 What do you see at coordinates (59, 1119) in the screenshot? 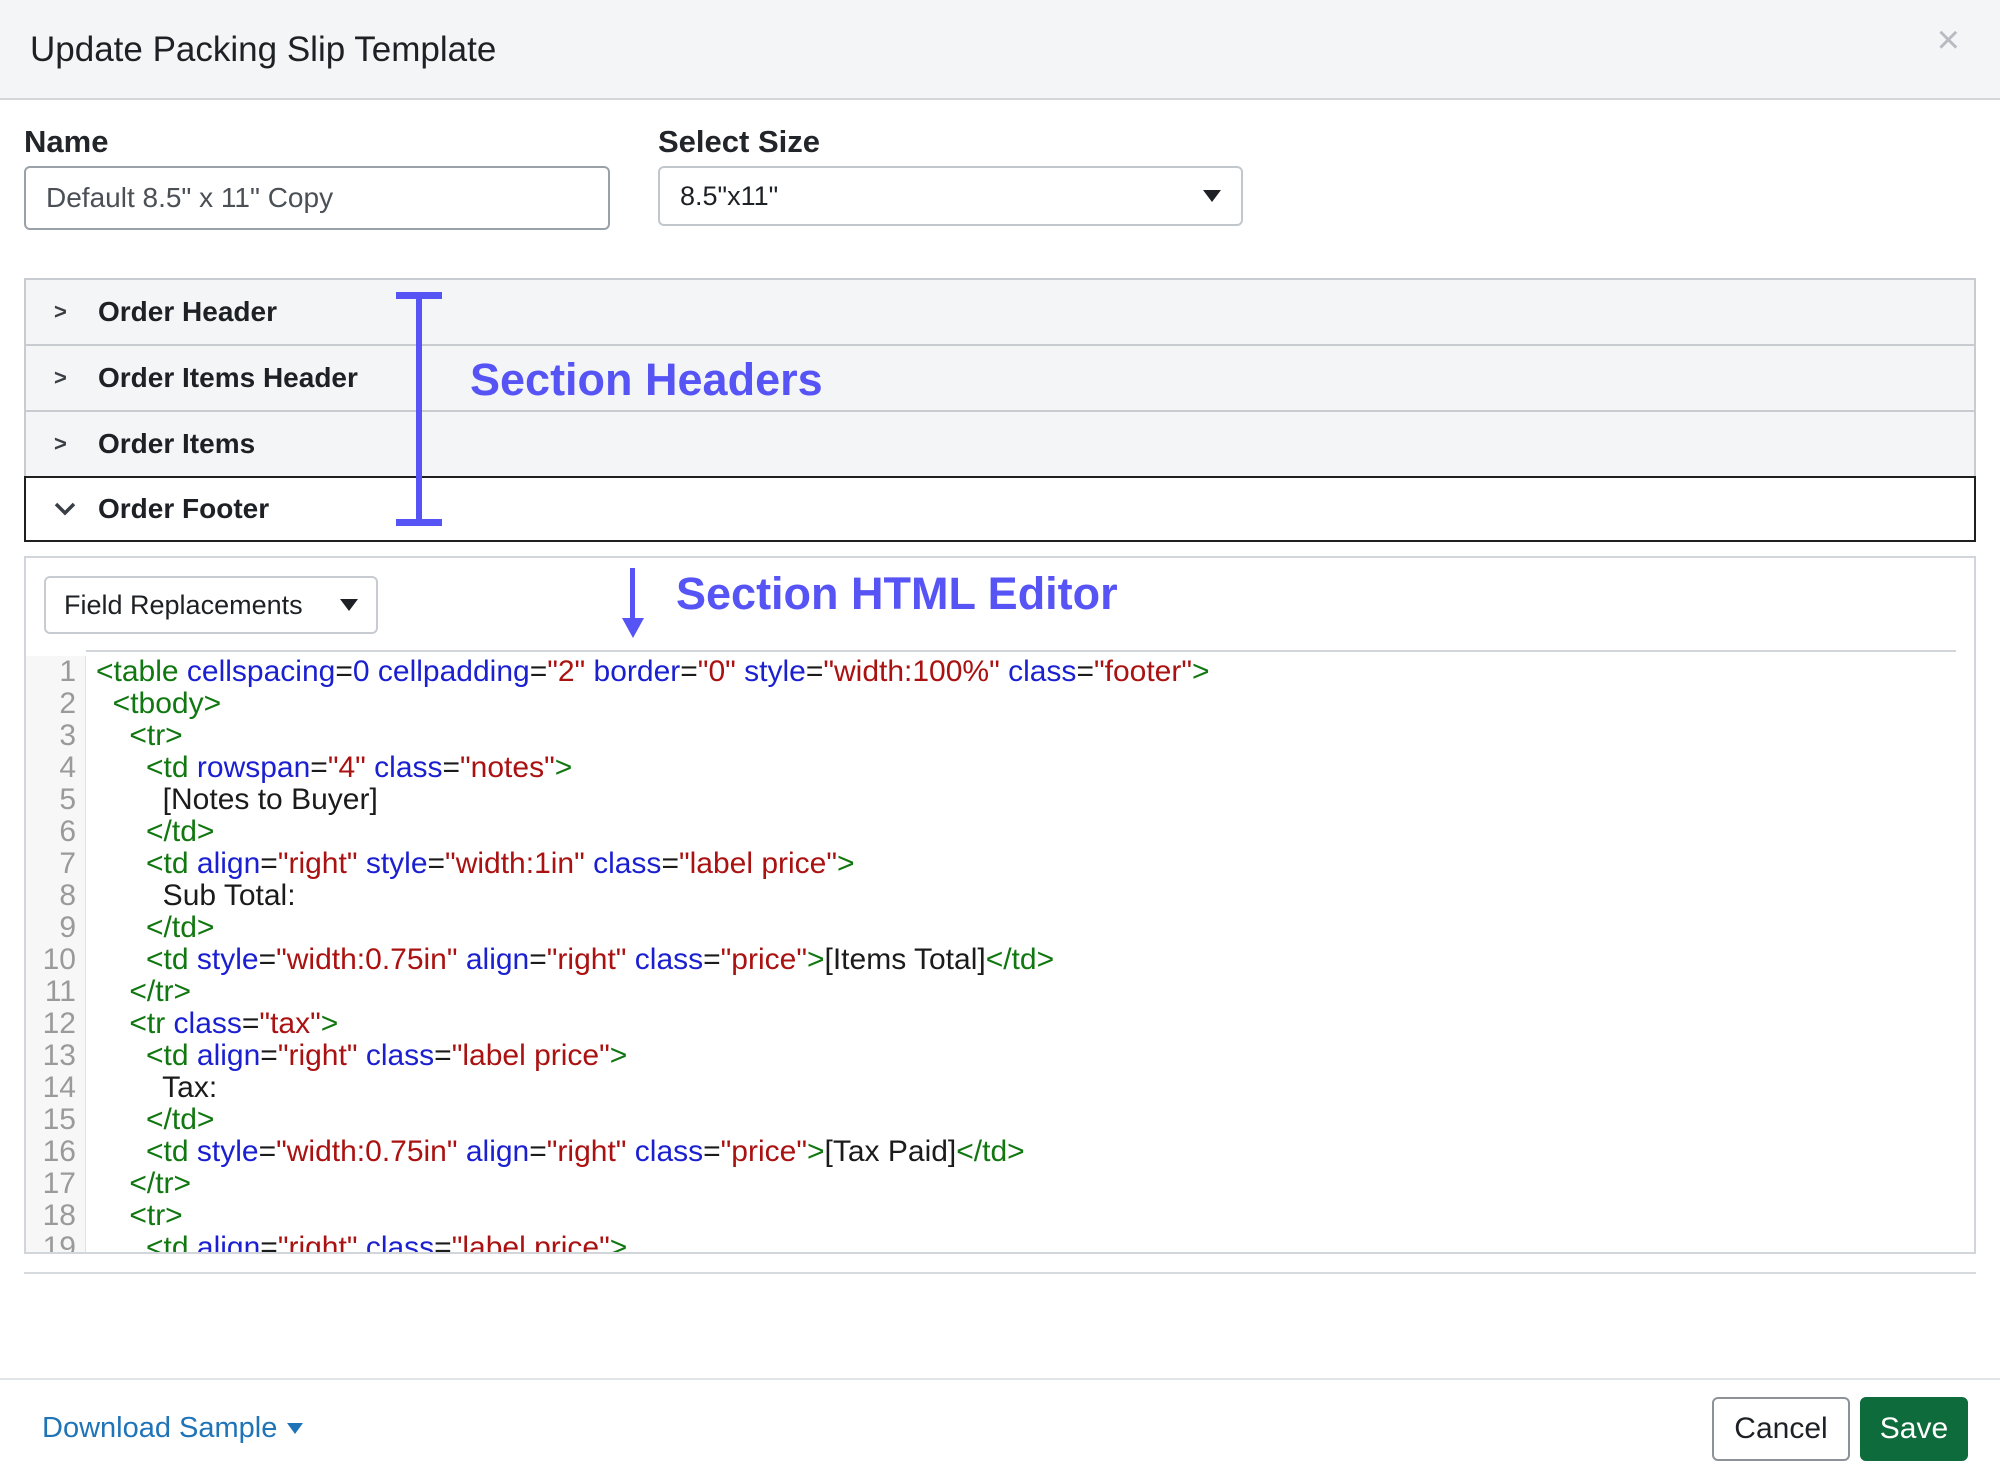
I see `line-number: 15` at bounding box center [59, 1119].